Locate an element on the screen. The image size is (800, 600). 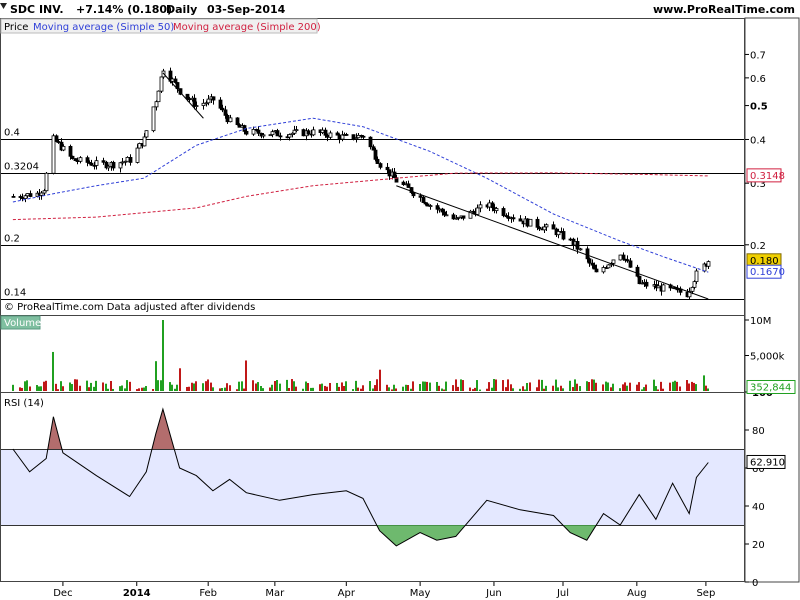
dropdown-arrow-icon is located at coordinates (3, 6).